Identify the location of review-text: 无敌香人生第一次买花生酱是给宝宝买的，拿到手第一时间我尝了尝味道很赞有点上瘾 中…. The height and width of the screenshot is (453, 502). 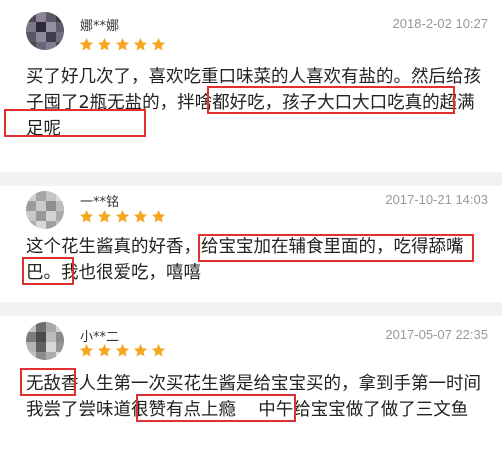
(253, 397).